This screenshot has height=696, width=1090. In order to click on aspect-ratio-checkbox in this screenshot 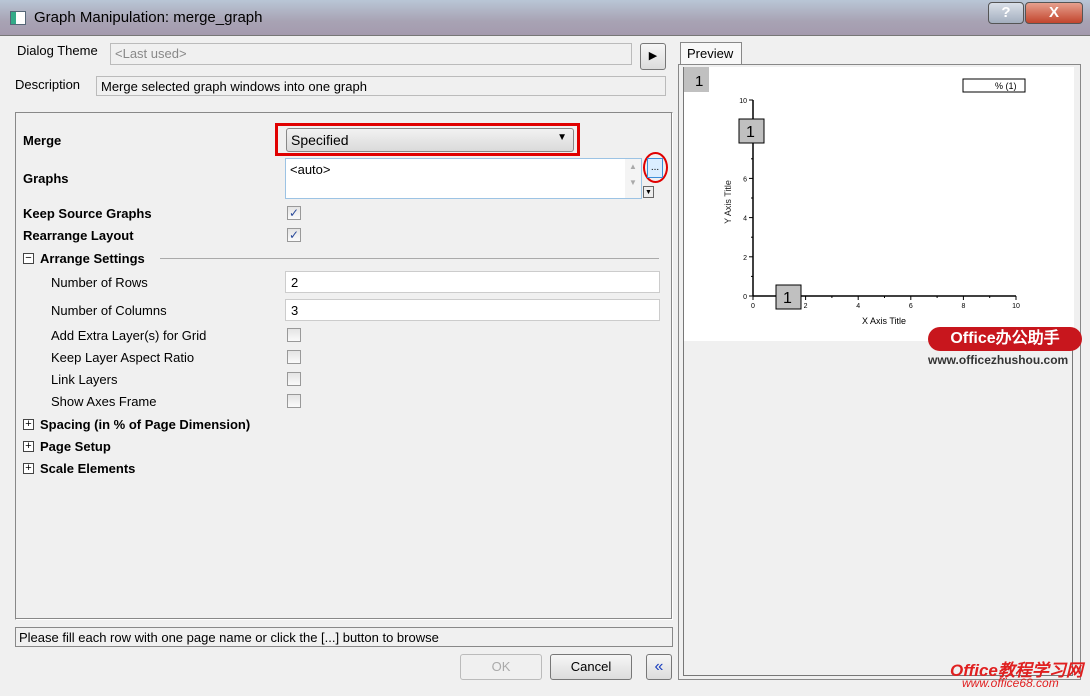, I will do `click(294, 357)`.